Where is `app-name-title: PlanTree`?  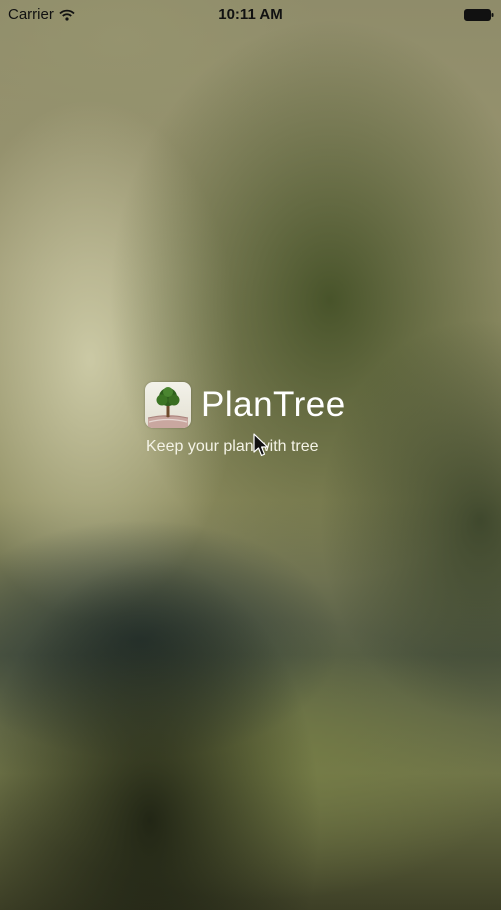 app-name-title: PlanTree is located at coordinates (273, 404).